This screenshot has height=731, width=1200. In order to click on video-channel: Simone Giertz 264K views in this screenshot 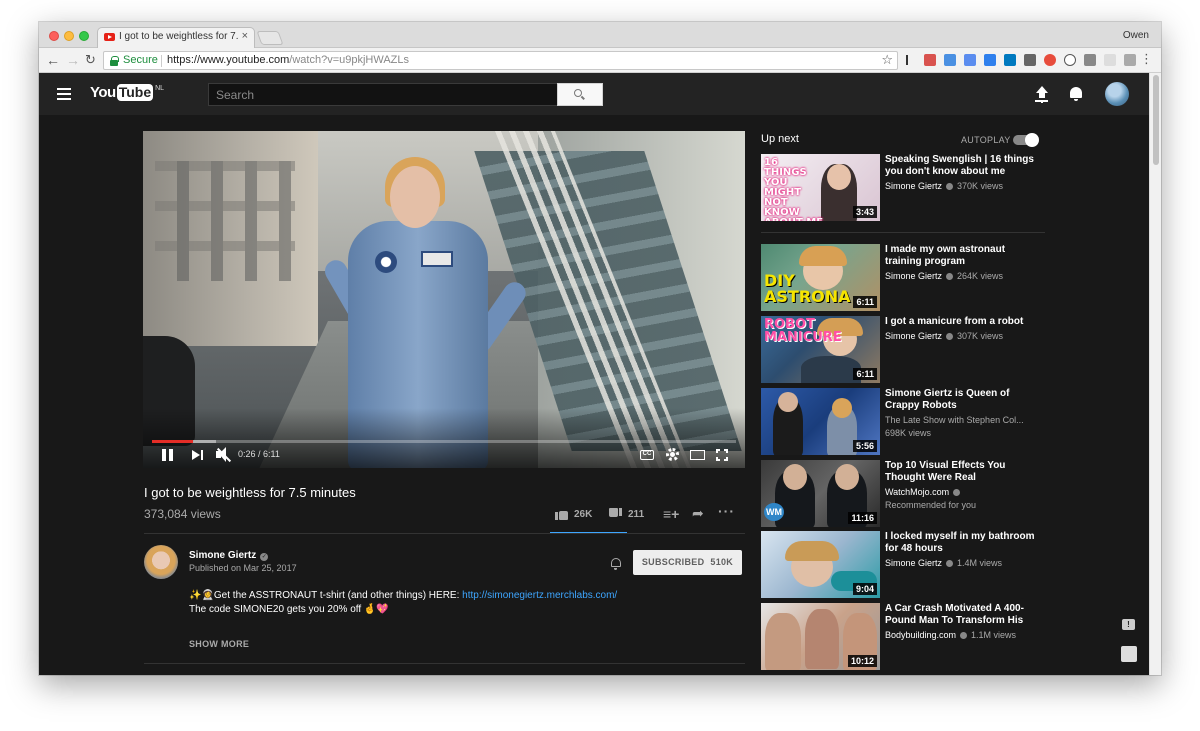, I will do `click(944, 276)`.